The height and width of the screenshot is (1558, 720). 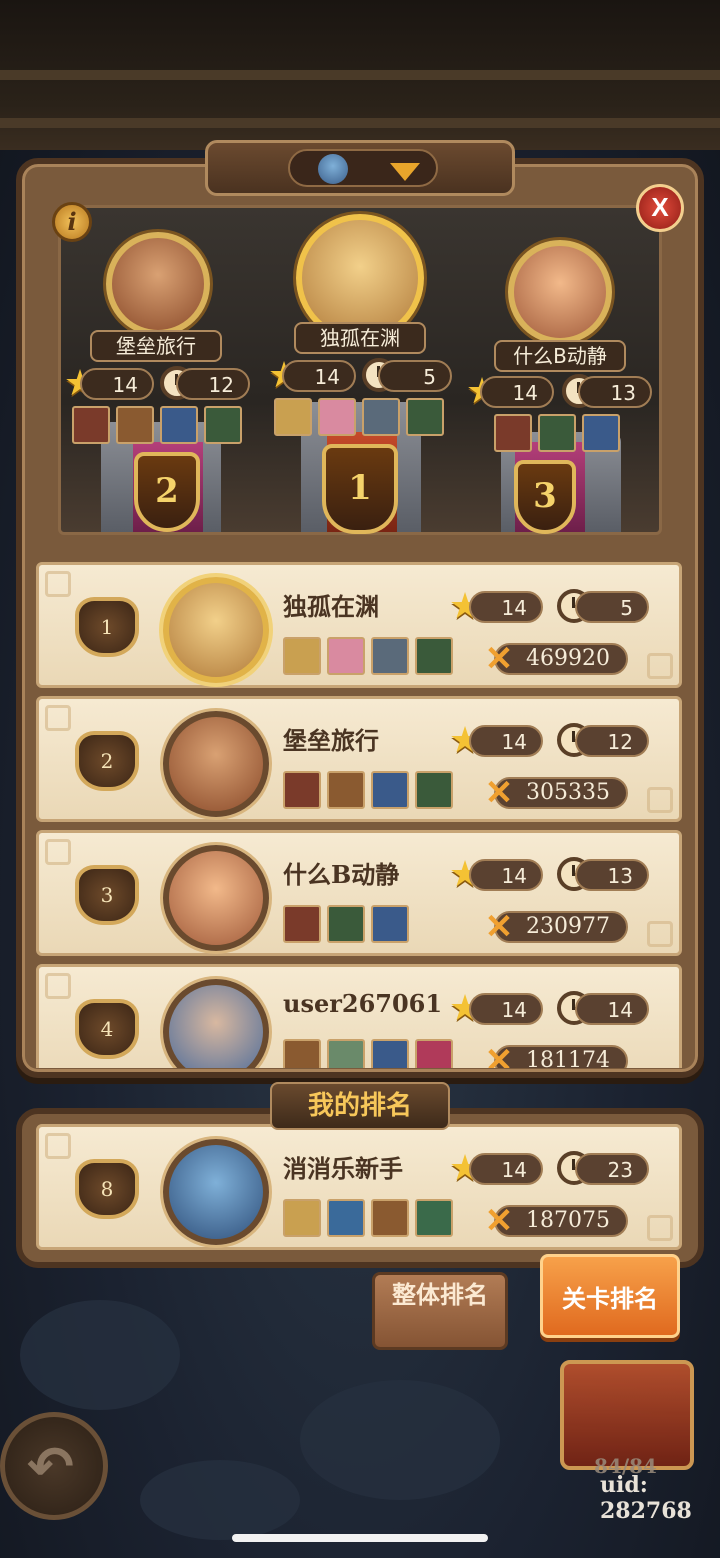 What do you see at coordinates (331, 740) in the screenshot?
I see `player-name: 堡垒旅行` at bounding box center [331, 740].